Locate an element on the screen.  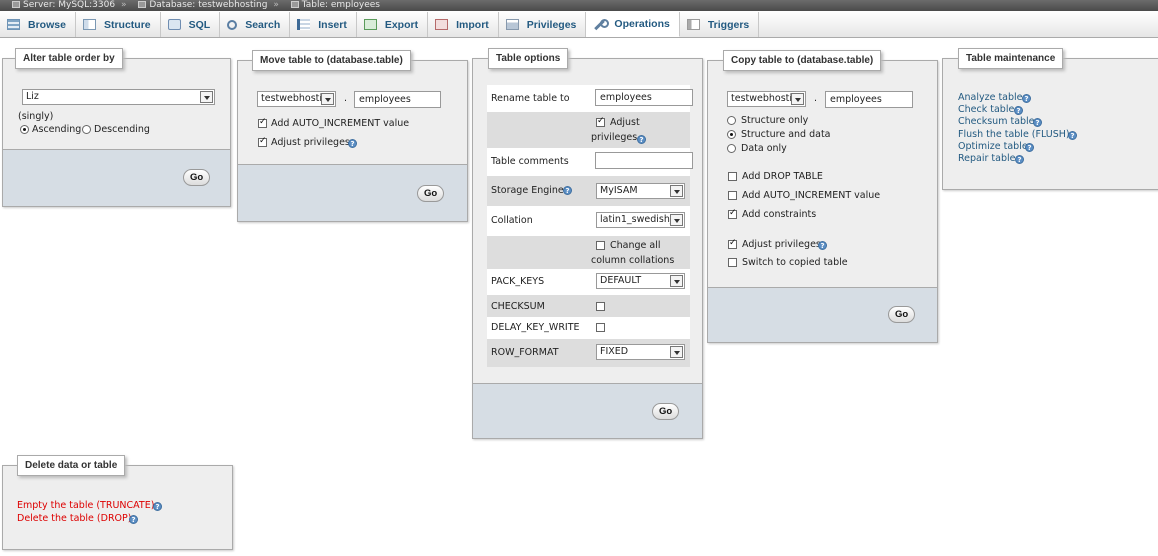
switch-to-copied-label: Switch to copied table is located at coordinates (795, 262).